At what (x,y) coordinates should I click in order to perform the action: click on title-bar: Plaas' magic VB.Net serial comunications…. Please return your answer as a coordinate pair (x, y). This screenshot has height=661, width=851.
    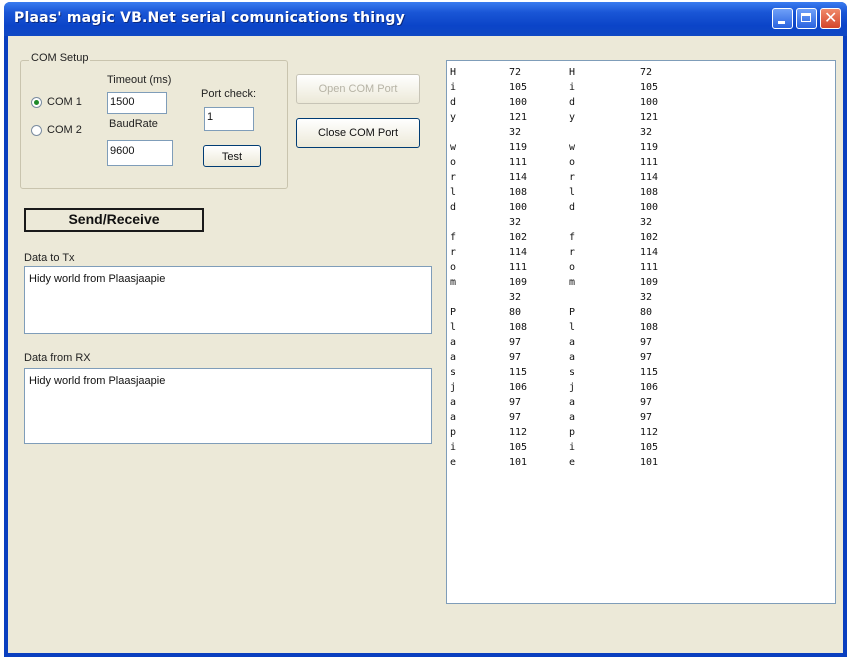
    Looking at the image, I should click on (425, 19).